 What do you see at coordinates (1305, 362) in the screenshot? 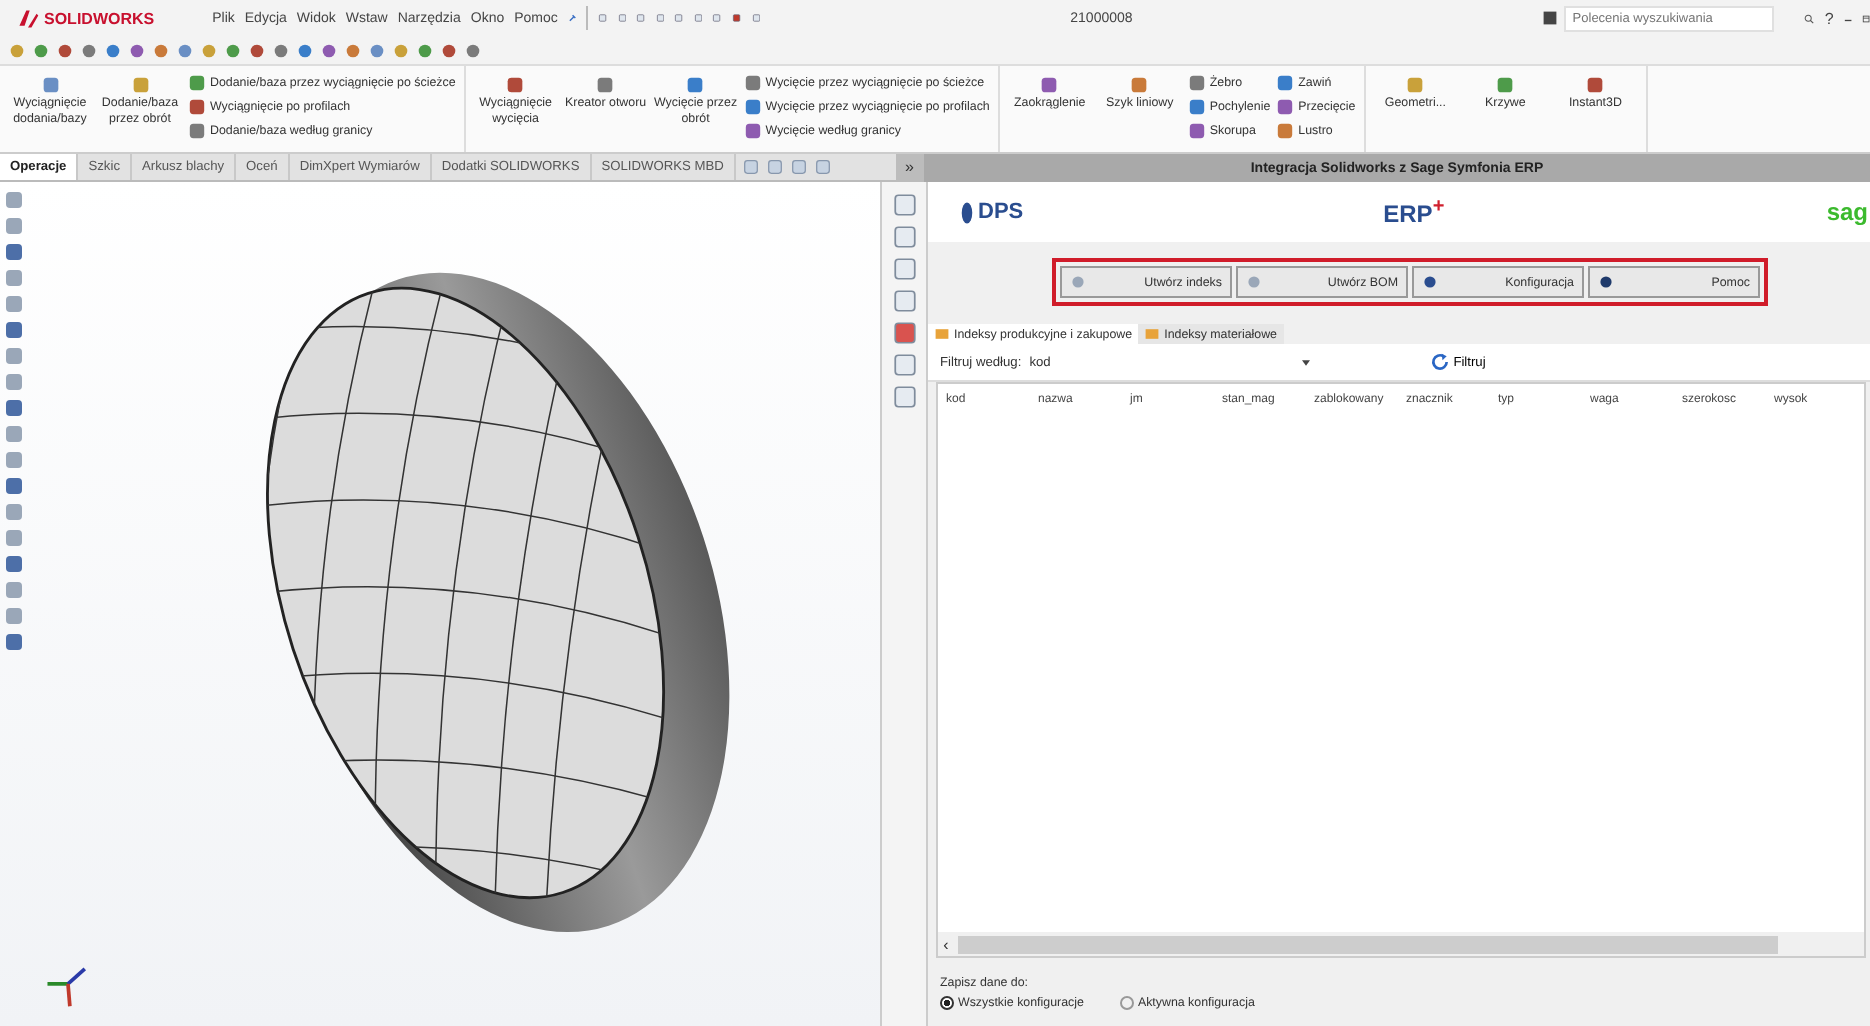
I see `caret-icon` at bounding box center [1305, 362].